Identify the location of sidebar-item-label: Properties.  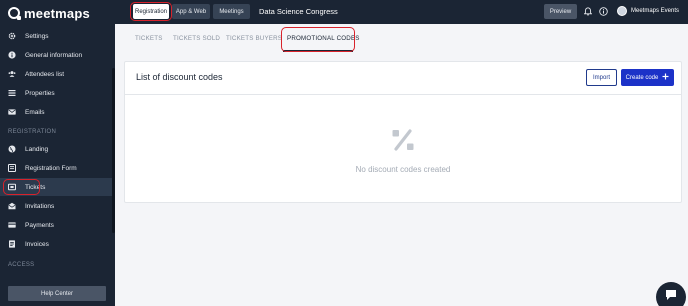
(40, 93).